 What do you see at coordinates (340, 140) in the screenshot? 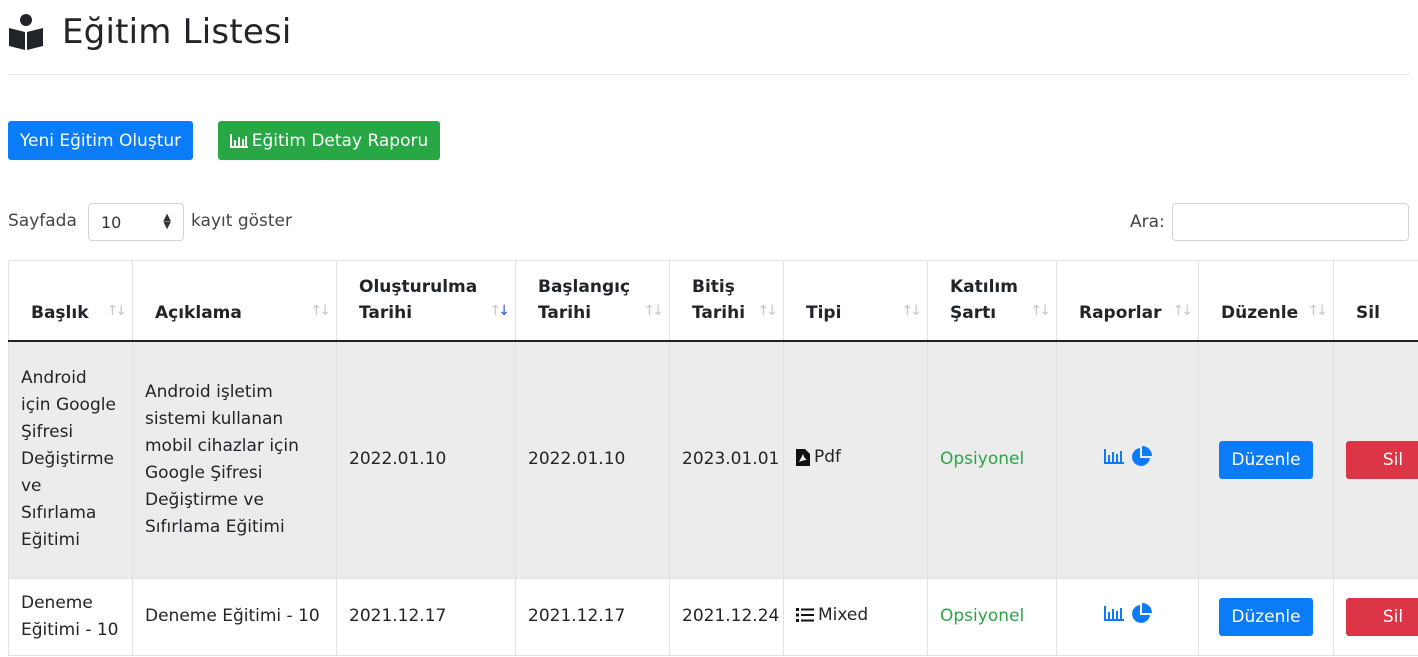
I see `detail-report-label: Eğitim Detay Raporu` at bounding box center [340, 140].